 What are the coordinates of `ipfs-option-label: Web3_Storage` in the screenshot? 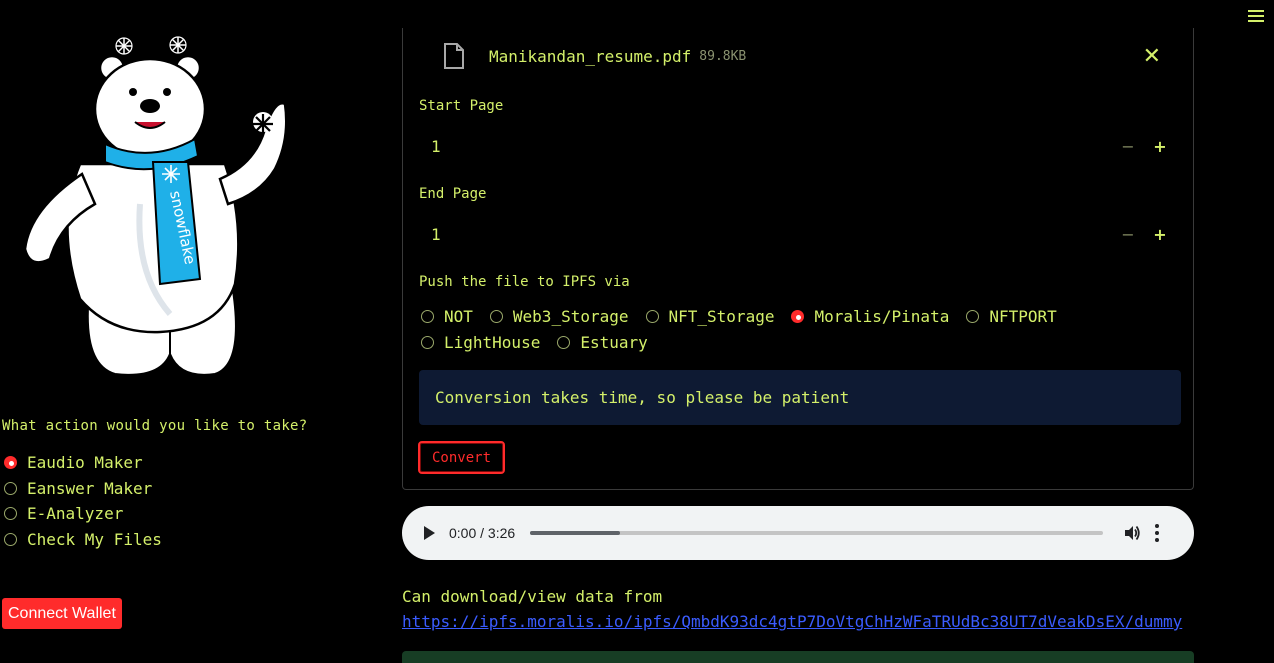 It's located at (570, 317).